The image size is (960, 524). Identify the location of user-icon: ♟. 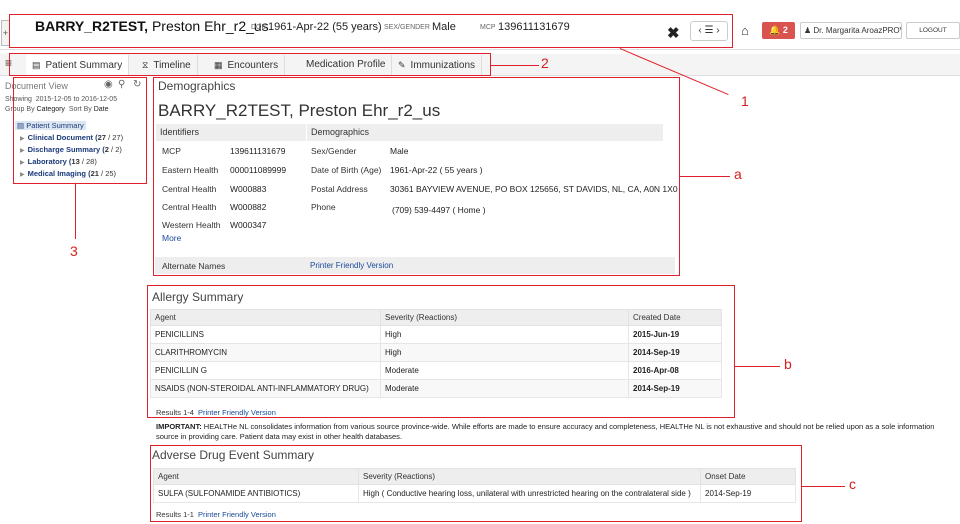
(808, 30).